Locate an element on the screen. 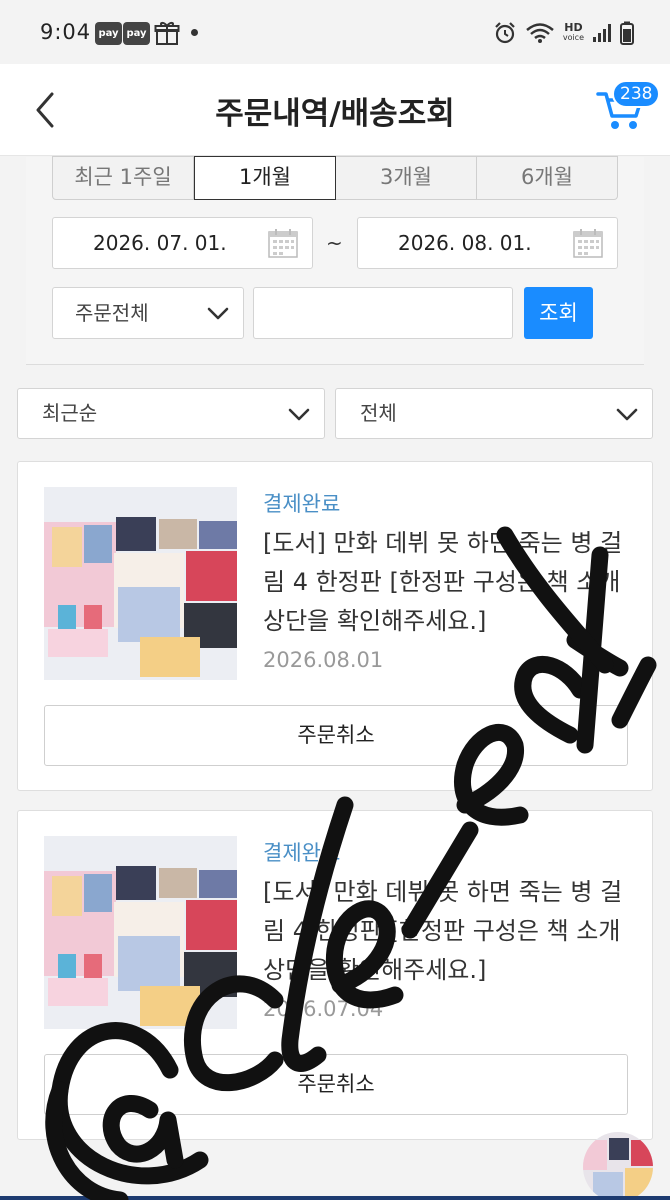  order-type-select: 주문전체 is located at coordinates (148, 313).